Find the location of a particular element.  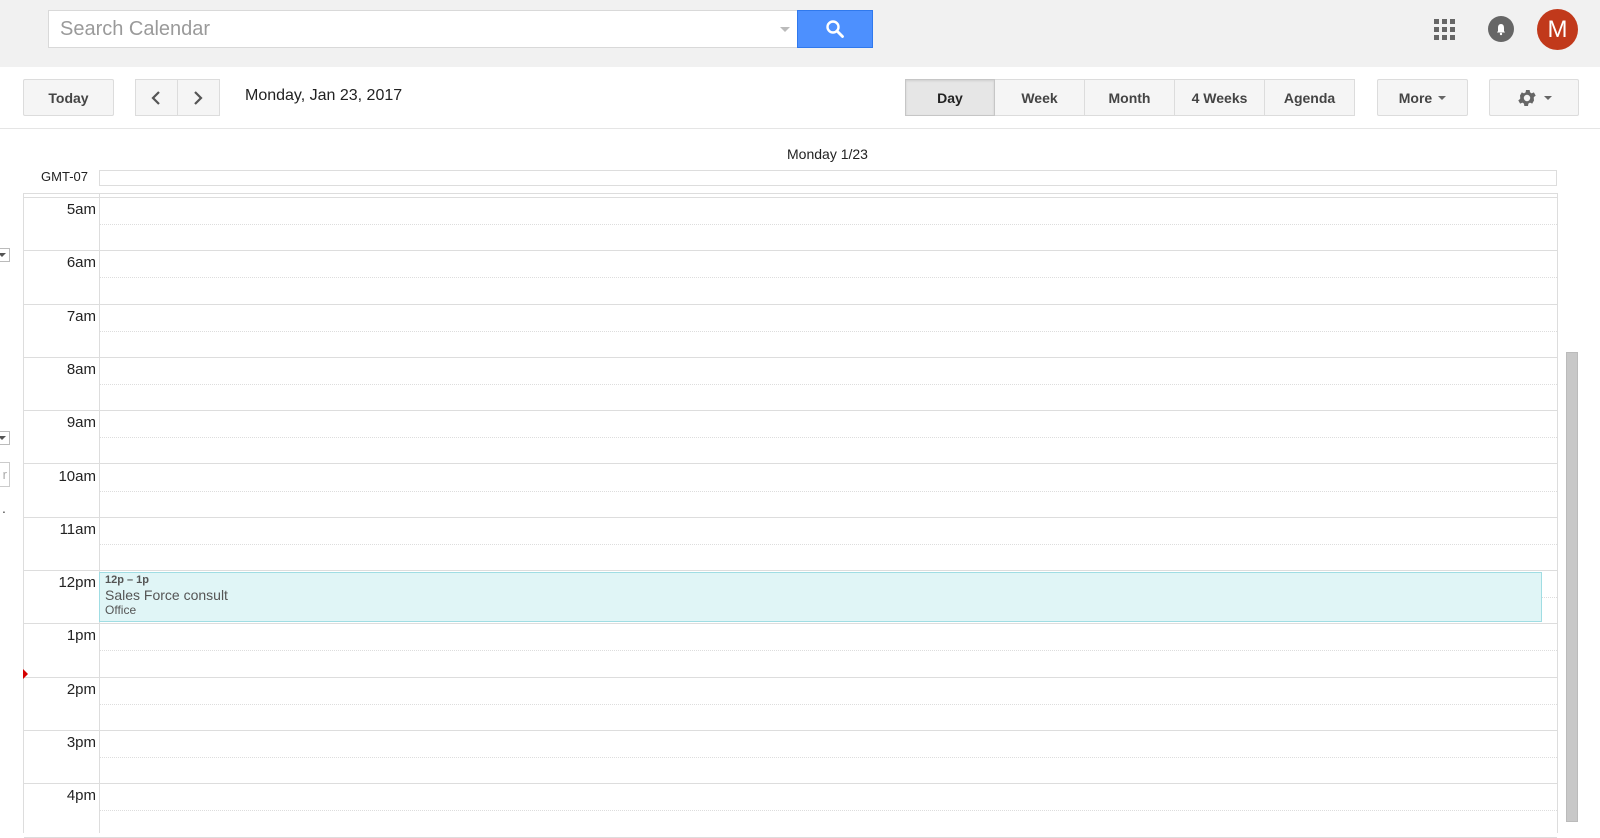

hour-row: 10am is located at coordinates (790, 491).